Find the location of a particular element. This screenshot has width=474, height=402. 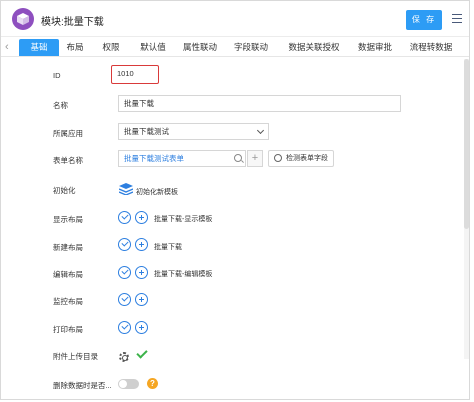

id-field: 1010 is located at coordinates (135, 74).